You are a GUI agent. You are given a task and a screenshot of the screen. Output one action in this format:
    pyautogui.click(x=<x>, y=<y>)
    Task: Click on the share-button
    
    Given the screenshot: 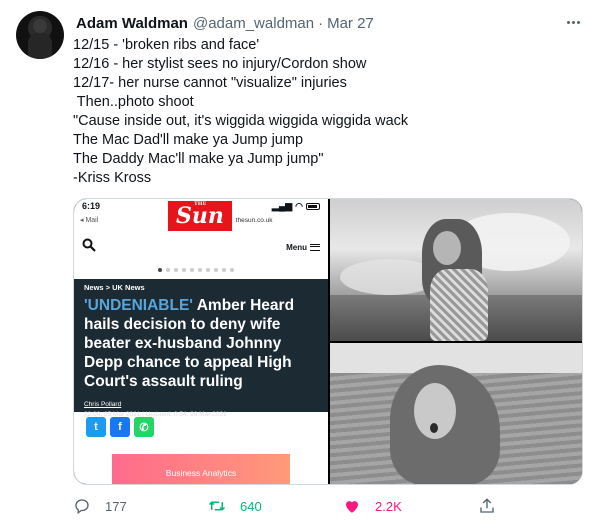 What is the action you would take?
    pyautogui.click(x=487, y=506)
    